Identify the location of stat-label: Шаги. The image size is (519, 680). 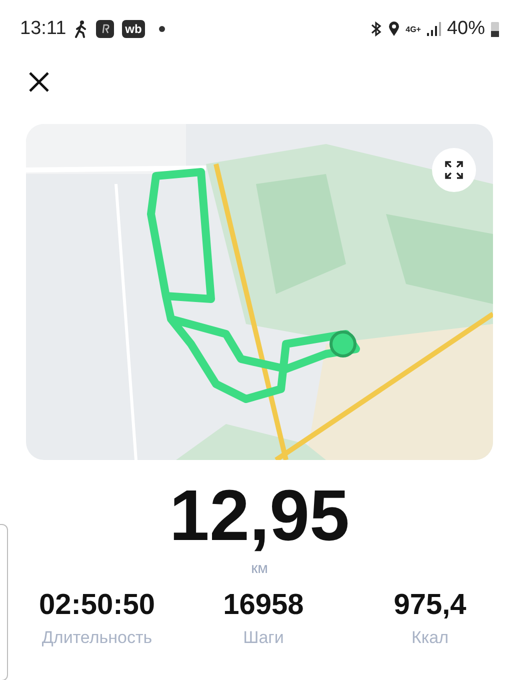
(263, 638).